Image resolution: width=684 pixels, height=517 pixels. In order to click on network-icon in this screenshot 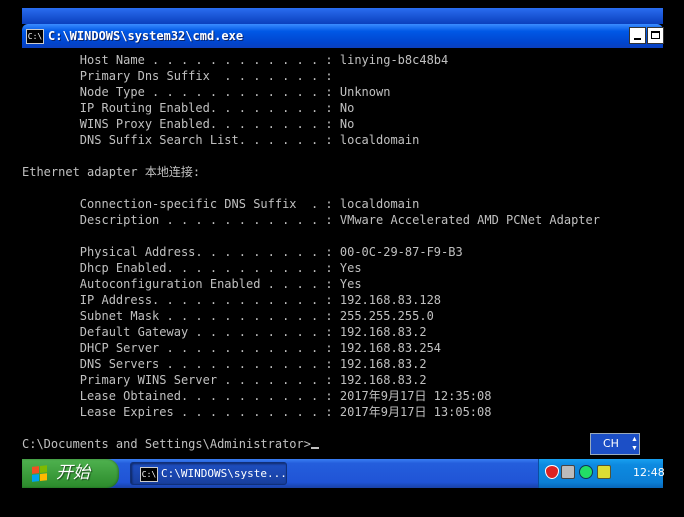, I will do `click(586, 472)`.